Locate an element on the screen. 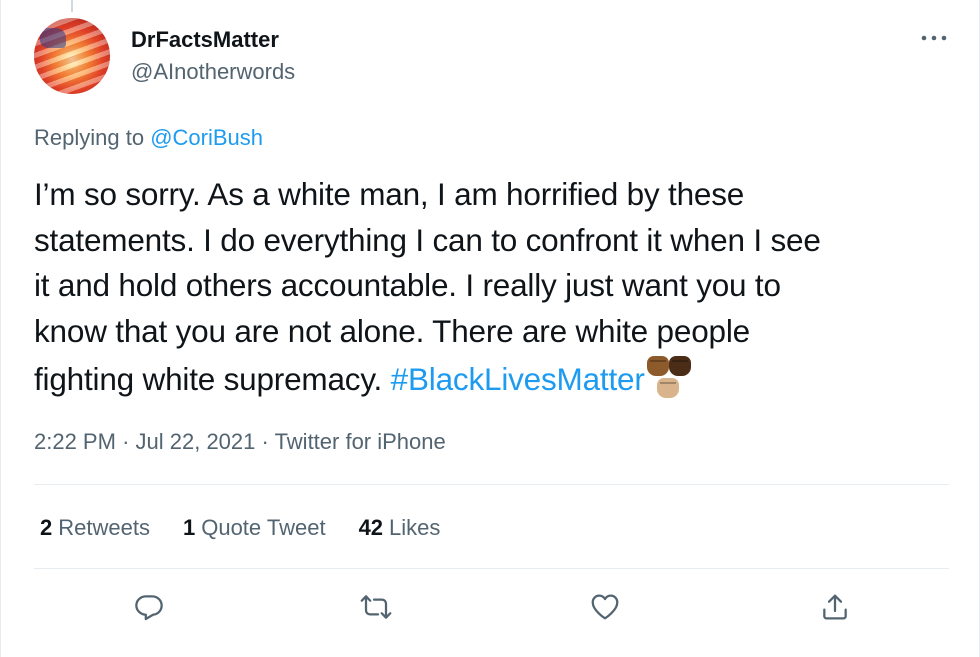 This screenshot has width=980, height=657. like-button is located at coordinates (605, 607).